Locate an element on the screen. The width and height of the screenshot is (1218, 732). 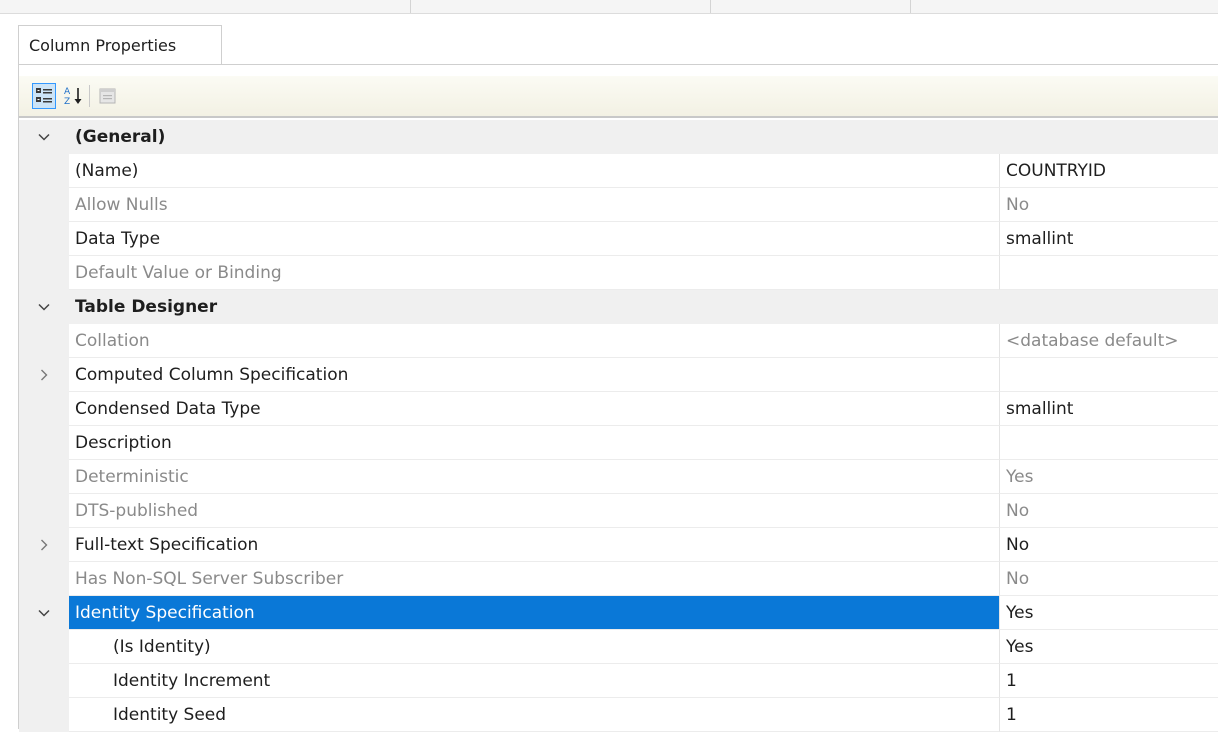
property-row-condensed-data-type: Condensed Data Type smallint is located at coordinates (618, 409).